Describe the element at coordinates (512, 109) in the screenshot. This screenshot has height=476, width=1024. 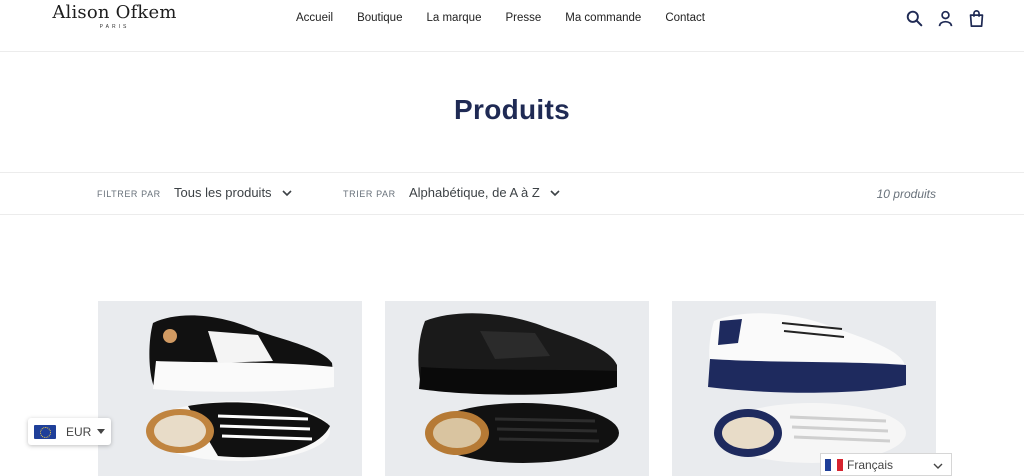
I see `page-title: Produits` at that location.